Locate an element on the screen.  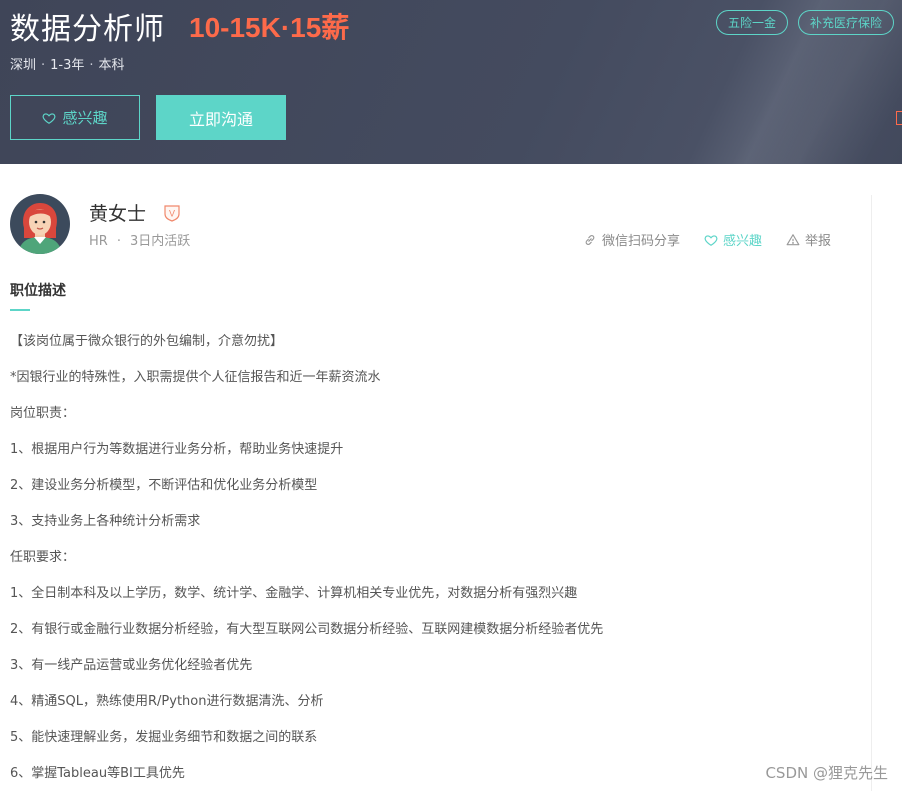
job-salary: 10-15K·15薪 is located at coordinates (269, 27).